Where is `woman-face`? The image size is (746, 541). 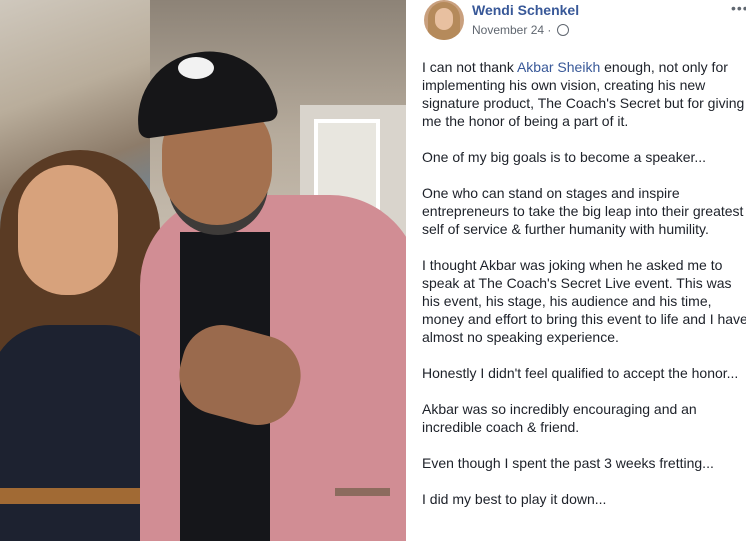
woman-face is located at coordinates (68, 230).